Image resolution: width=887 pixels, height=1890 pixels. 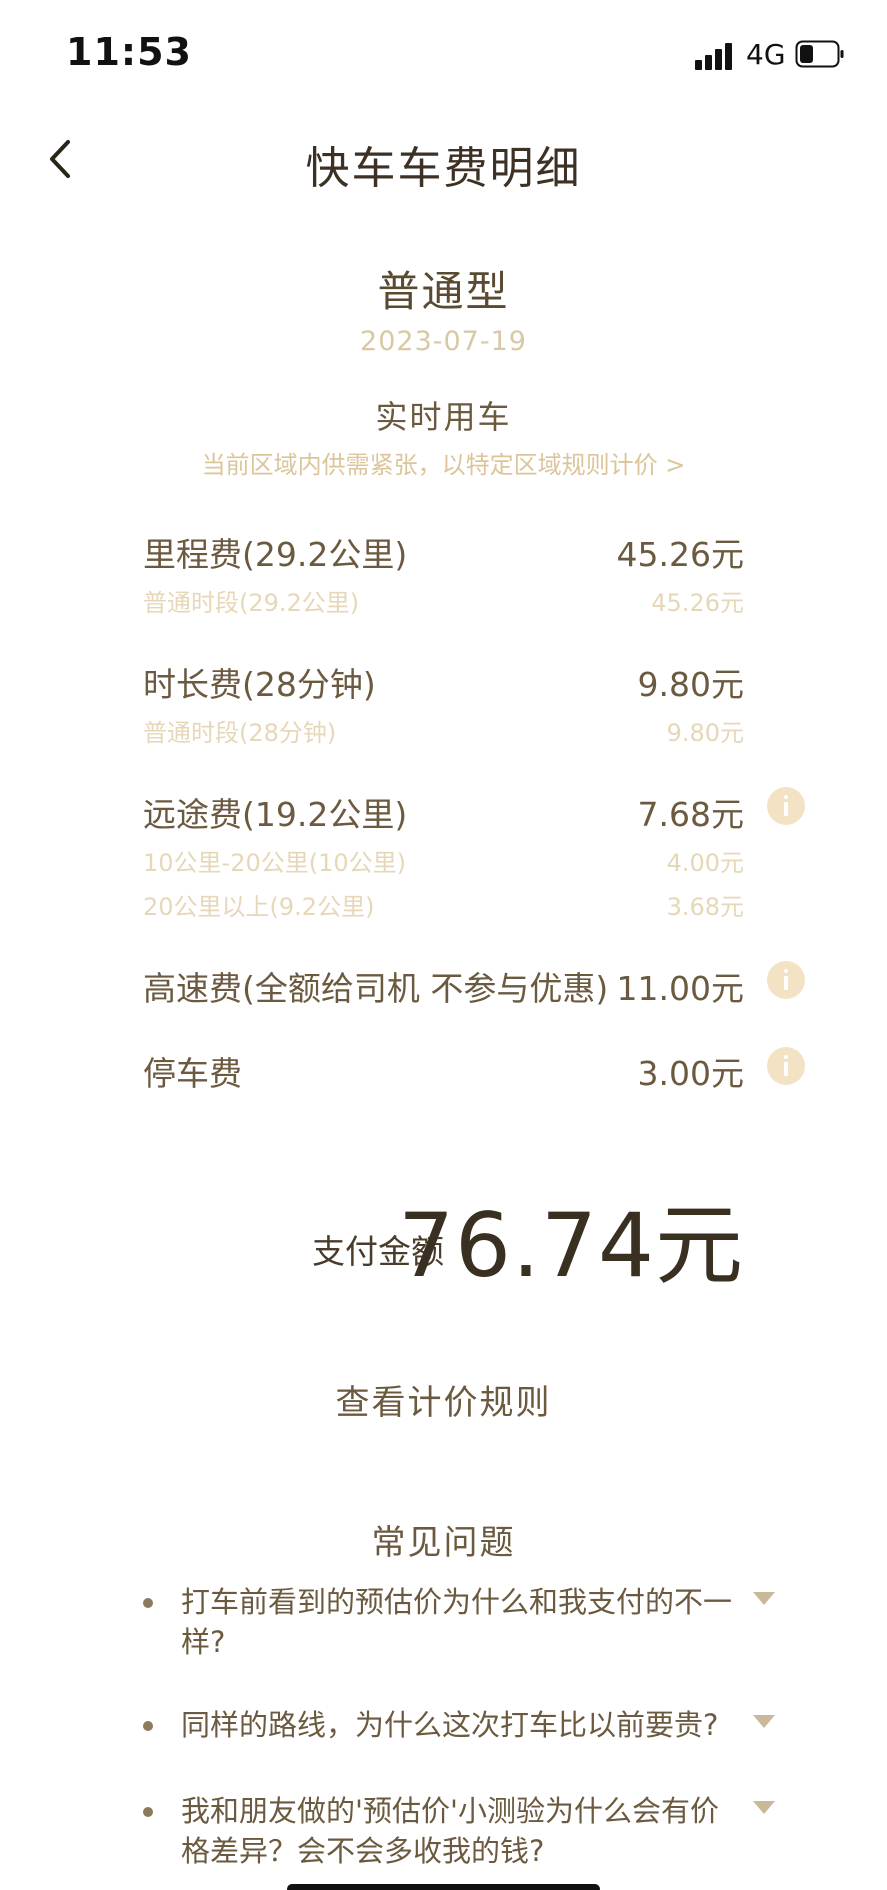 I want to click on long-distance-tier2-amount: 3.68元, so click(x=705, y=907).